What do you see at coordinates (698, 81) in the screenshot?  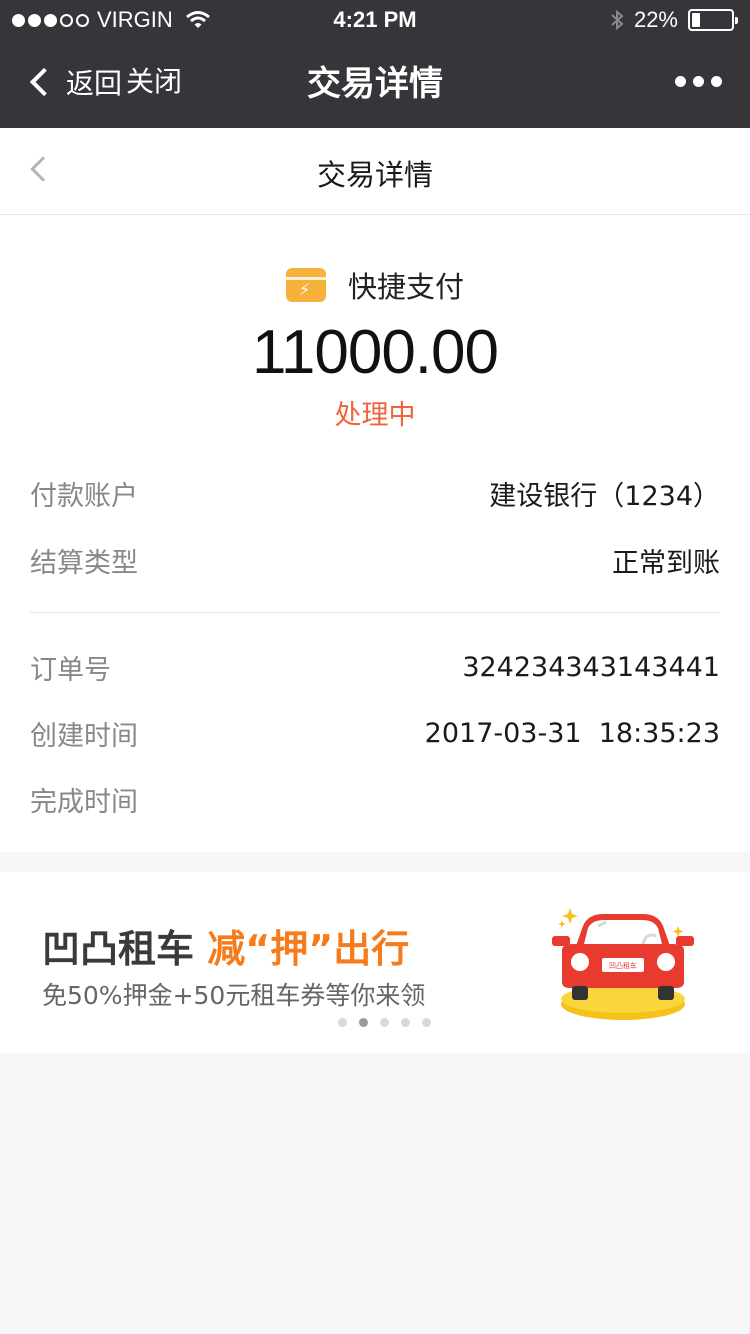 I see `more-dots-icon` at bounding box center [698, 81].